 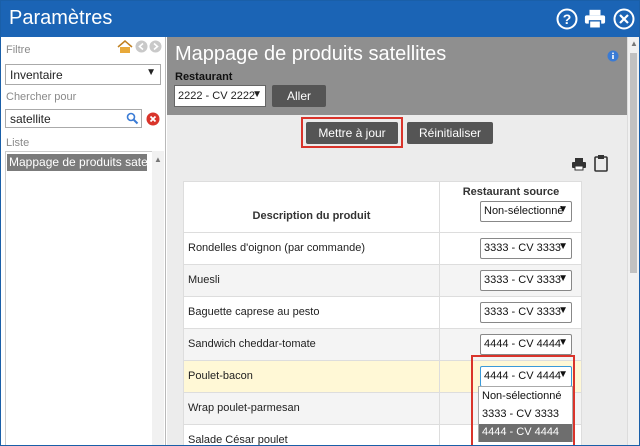 I want to click on product-name: Muesli, so click(x=204, y=280).